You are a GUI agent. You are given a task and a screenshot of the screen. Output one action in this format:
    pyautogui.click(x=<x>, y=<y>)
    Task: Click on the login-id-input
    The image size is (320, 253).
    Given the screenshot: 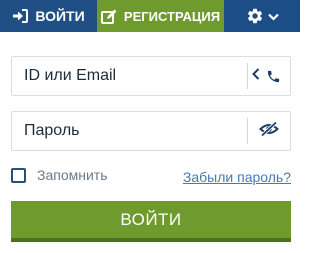 What is the action you would take?
    pyautogui.click(x=127, y=76)
    